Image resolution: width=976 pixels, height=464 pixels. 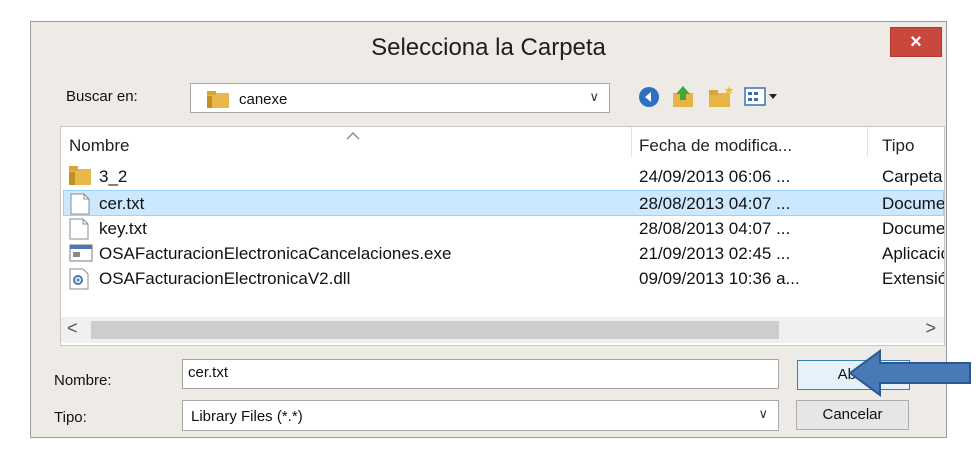 What do you see at coordinates (435, 330) in the screenshot?
I see `scrollbar-thumb` at bounding box center [435, 330].